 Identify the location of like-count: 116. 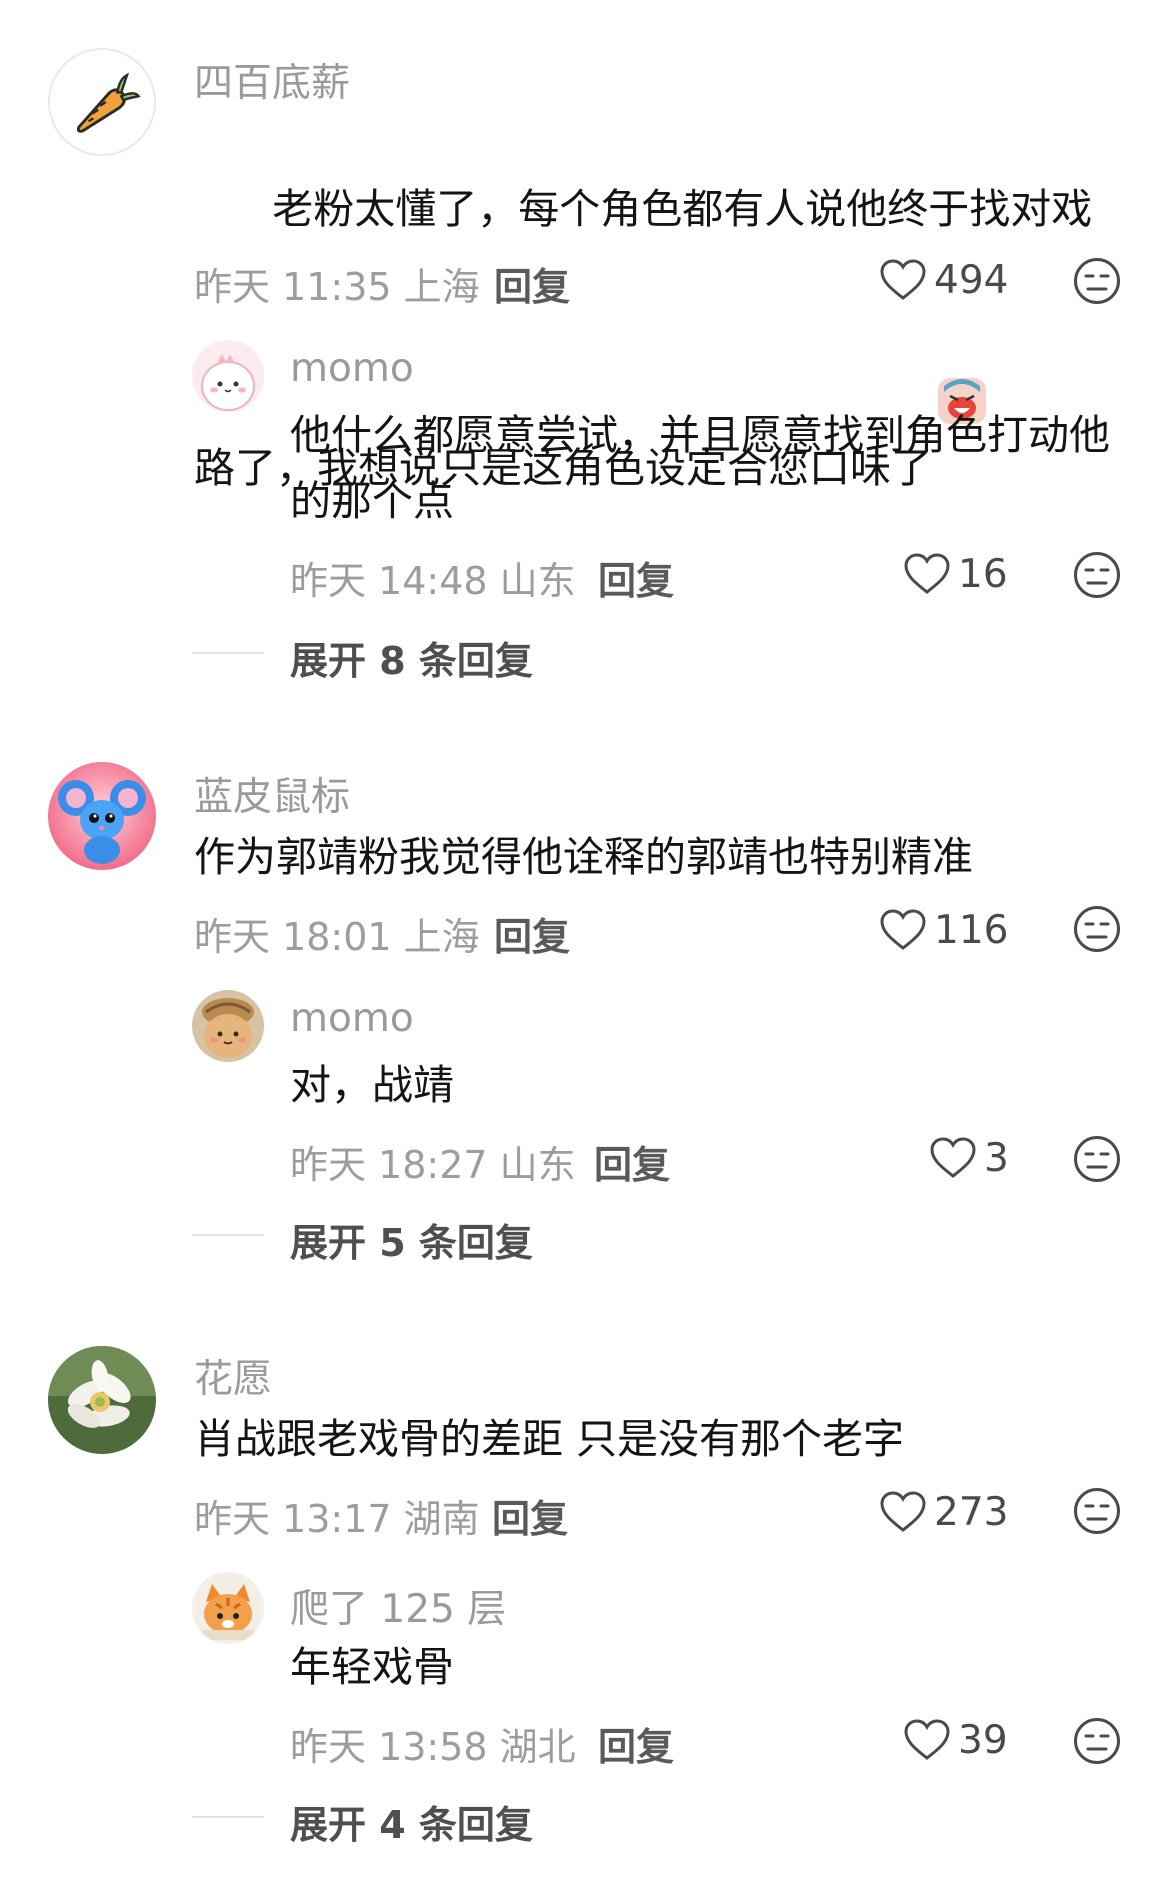
(971, 930).